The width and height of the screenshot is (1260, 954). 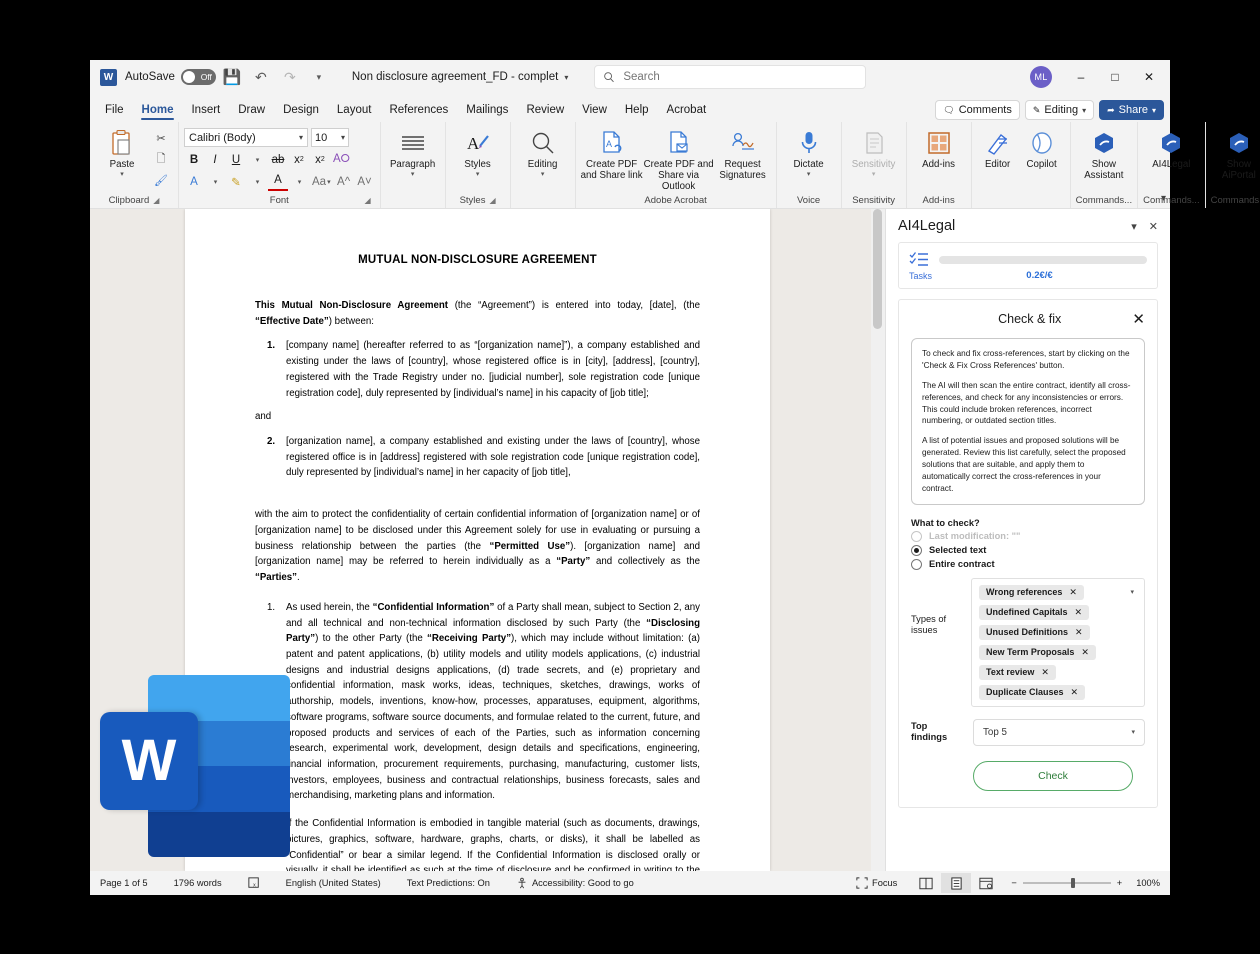 I want to click on superscript-button: x2, so click(x=320, y=159).